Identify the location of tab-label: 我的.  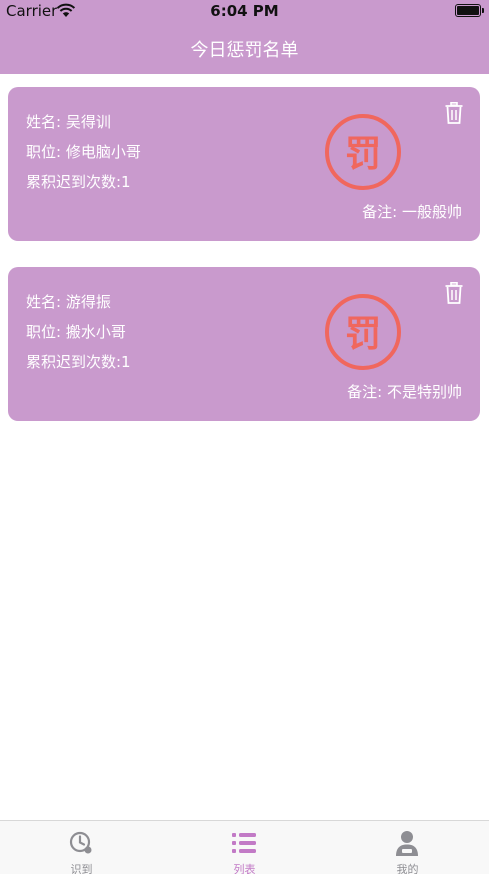
(407, 868).